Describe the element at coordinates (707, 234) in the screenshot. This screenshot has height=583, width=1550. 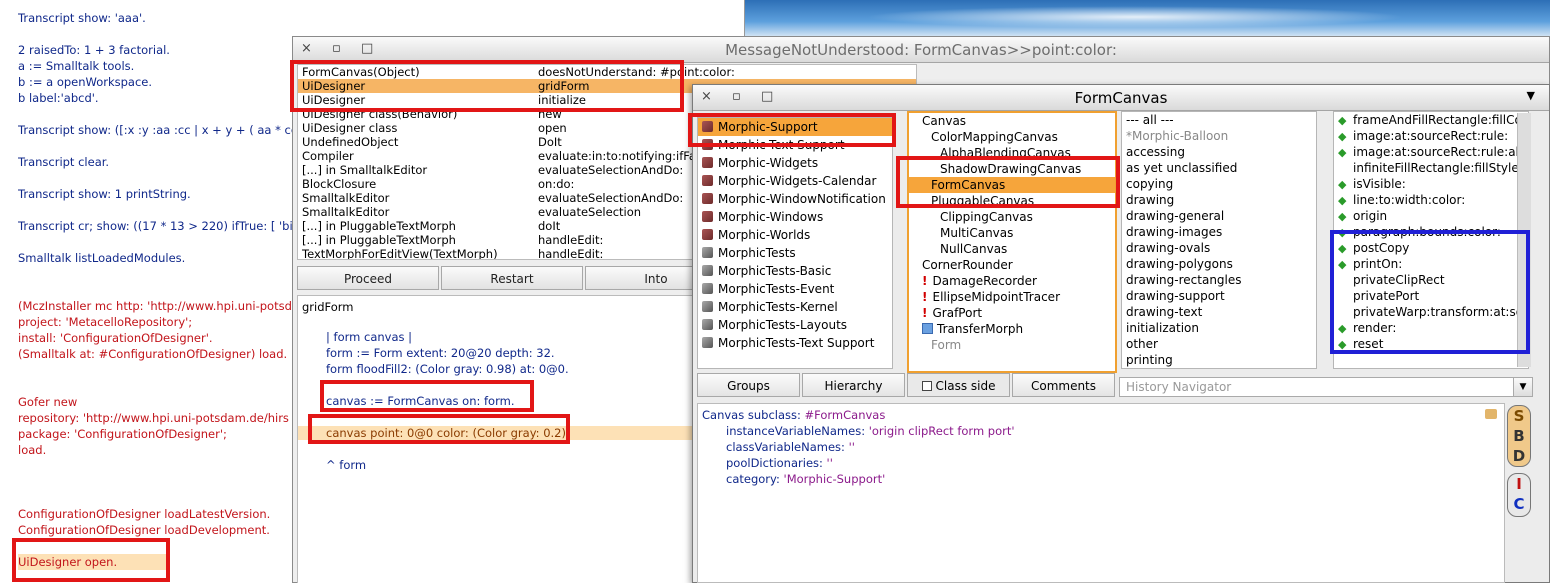
I see `package-icon` at that location.